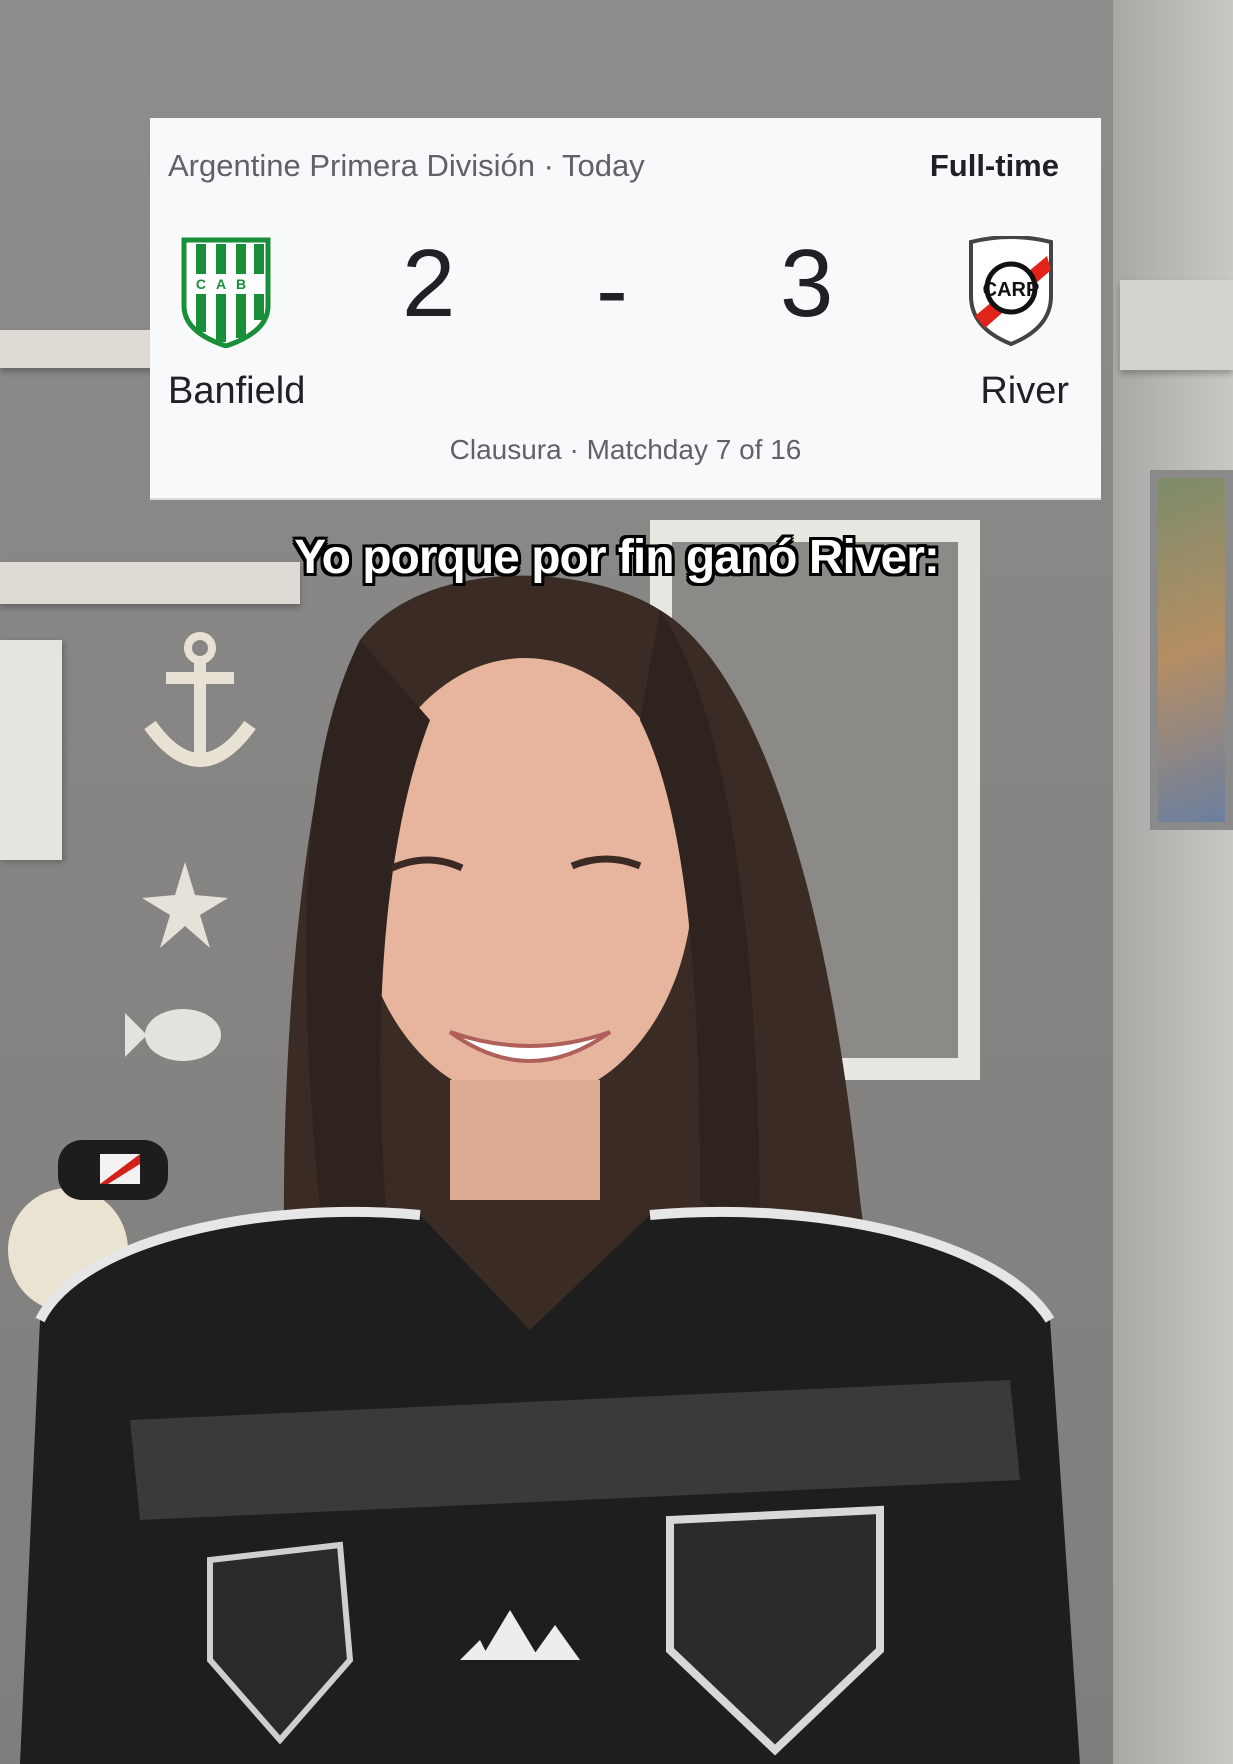  Describe the element at coordinates (625, 499) in the screenshot. I see `card-divider` at that location.